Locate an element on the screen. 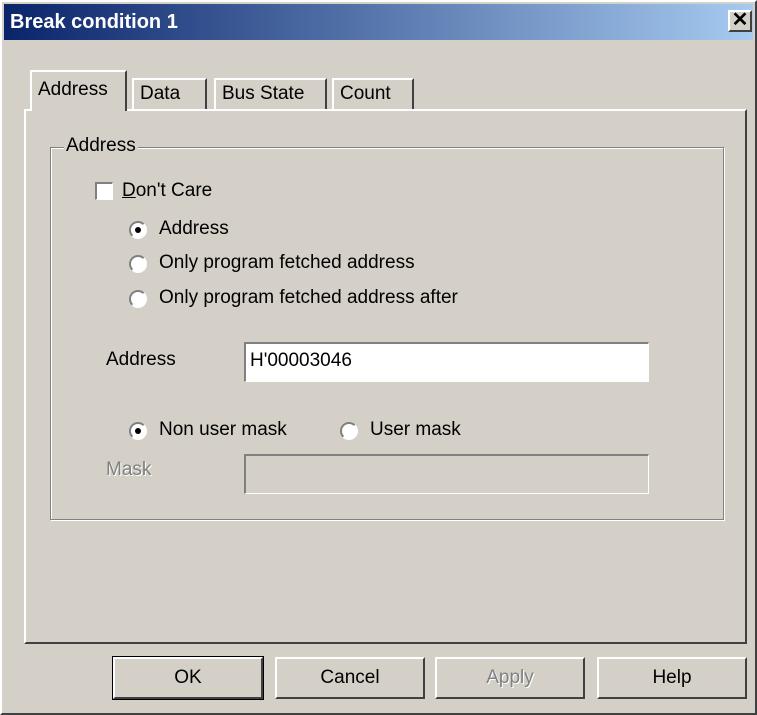  ok-button-label: OK is located at coordinates (188, 677).